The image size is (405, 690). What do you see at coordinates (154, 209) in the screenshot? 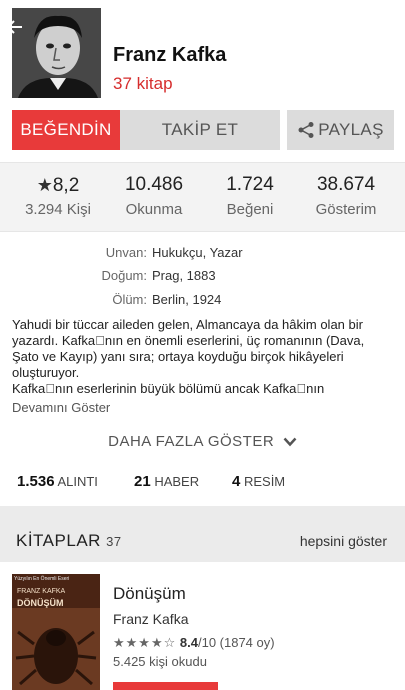
I see `reads-label: Okunma` at bounding box center [154, 209].